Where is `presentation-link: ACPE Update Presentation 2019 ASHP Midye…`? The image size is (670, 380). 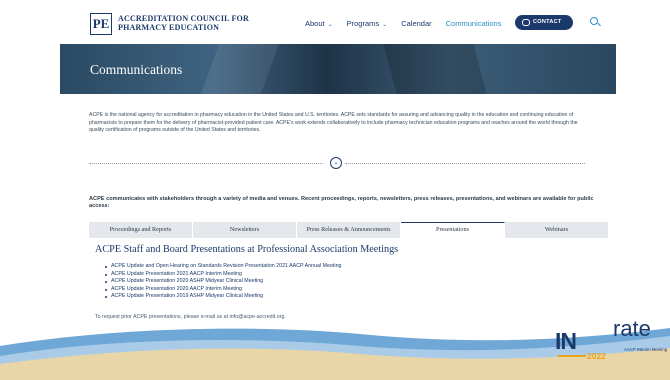 presentation-link: ACPE Update Presentation 2019 ASHP Midye… is located at coordinates (223, 297).